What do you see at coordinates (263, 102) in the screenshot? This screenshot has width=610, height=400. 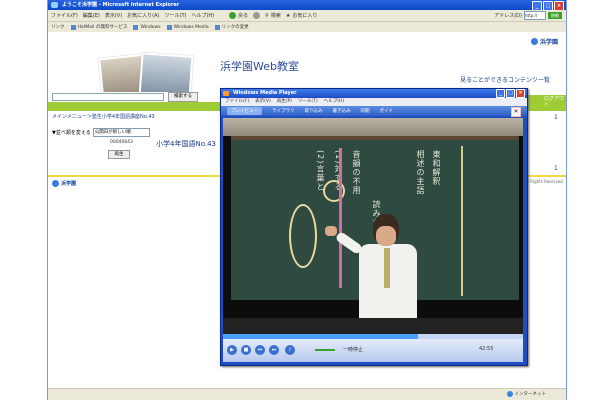 I see `wmp-menu-view: 表示(V)` at bounding box center [263, 102].